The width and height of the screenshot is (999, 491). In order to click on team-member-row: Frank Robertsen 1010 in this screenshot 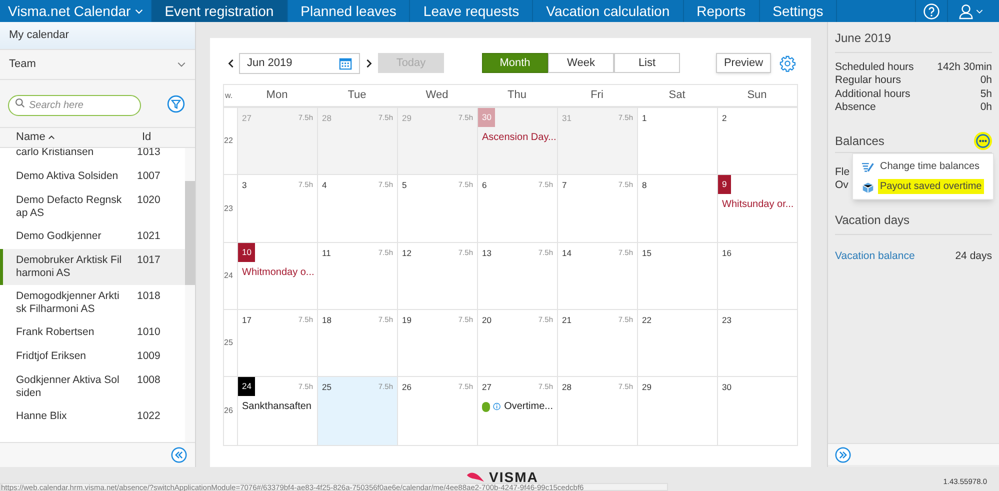, I will do `click(92, 333)`.